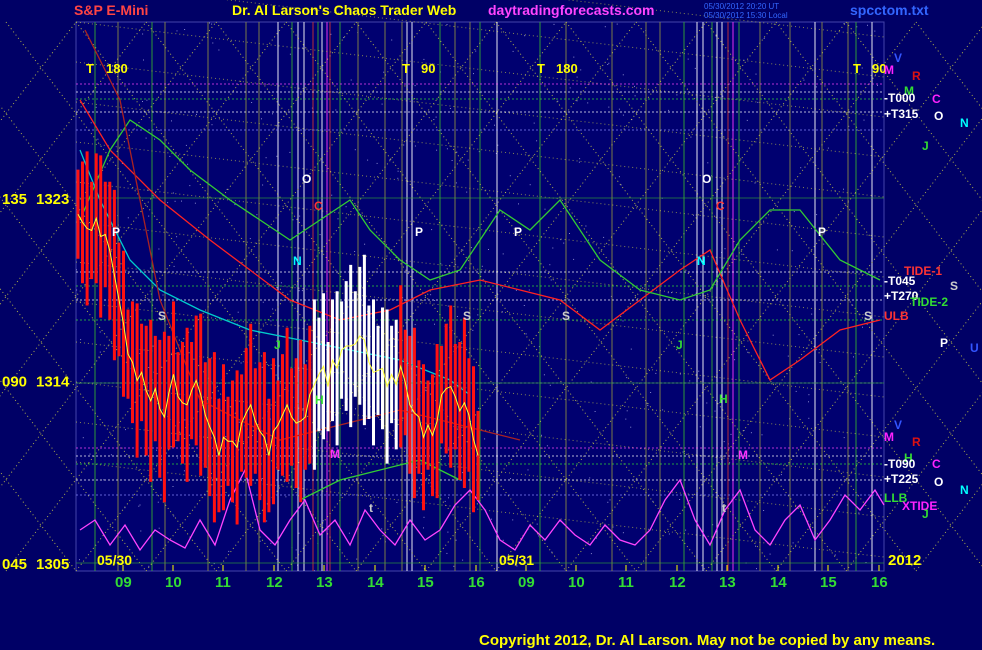  I want to click on y-tick-price: 1305, so click(52, 564).